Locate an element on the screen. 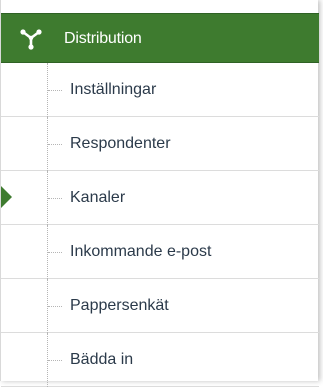 The width and height of the screenshot is (323, 387). nav-item-label: Pappersenkät is located at coordinates (119, 305).